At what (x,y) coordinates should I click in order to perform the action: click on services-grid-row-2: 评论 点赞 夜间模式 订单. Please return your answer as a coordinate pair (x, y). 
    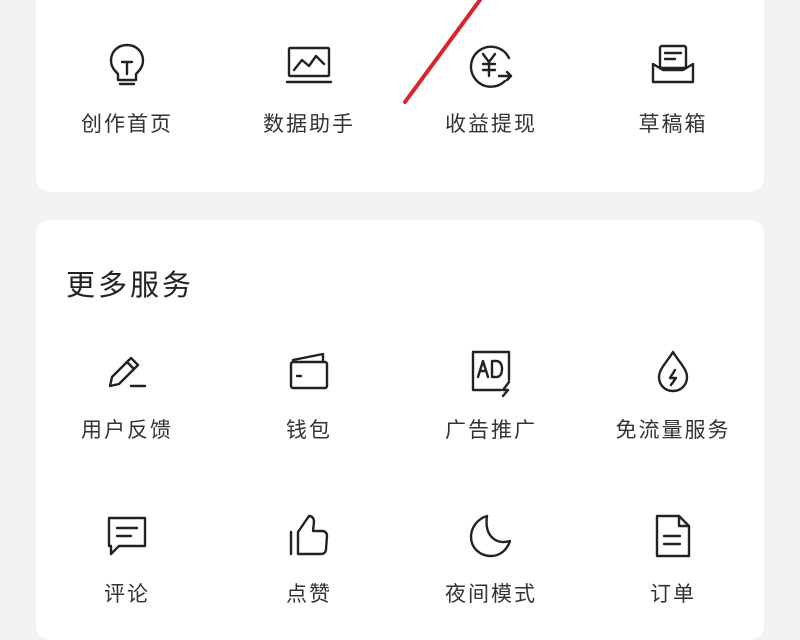
    Looking at the image, I should click on (400, 559).